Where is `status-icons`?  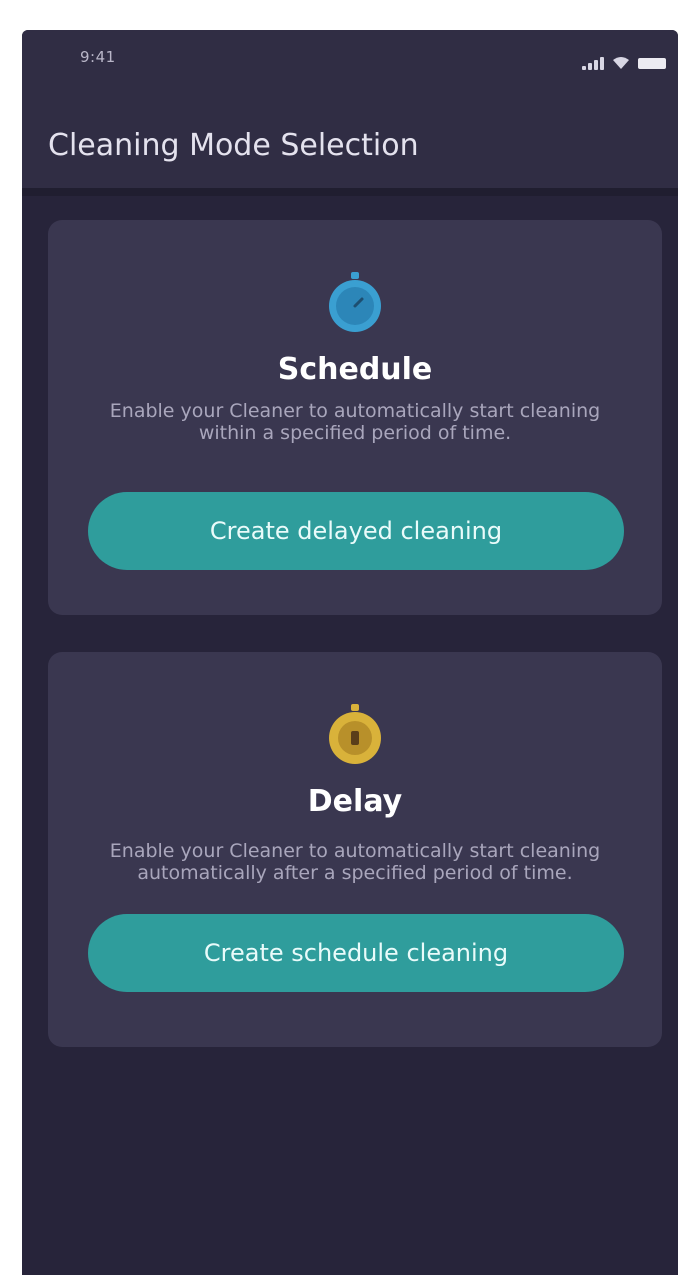
status-icons is located at coordinates (624, 62).